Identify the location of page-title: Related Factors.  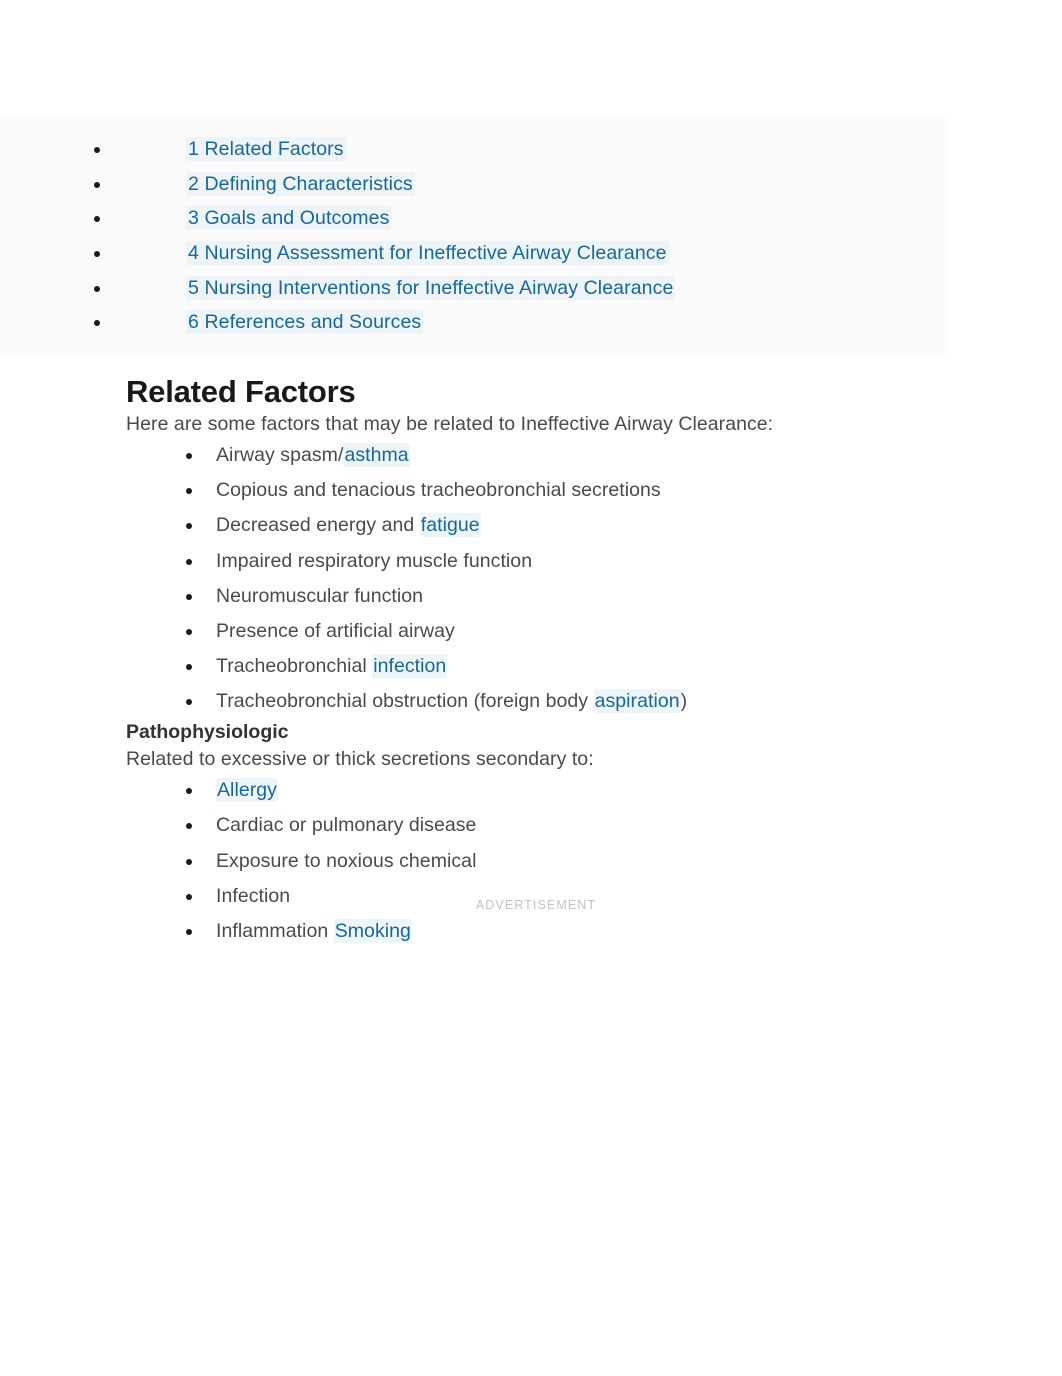
(241, 391).